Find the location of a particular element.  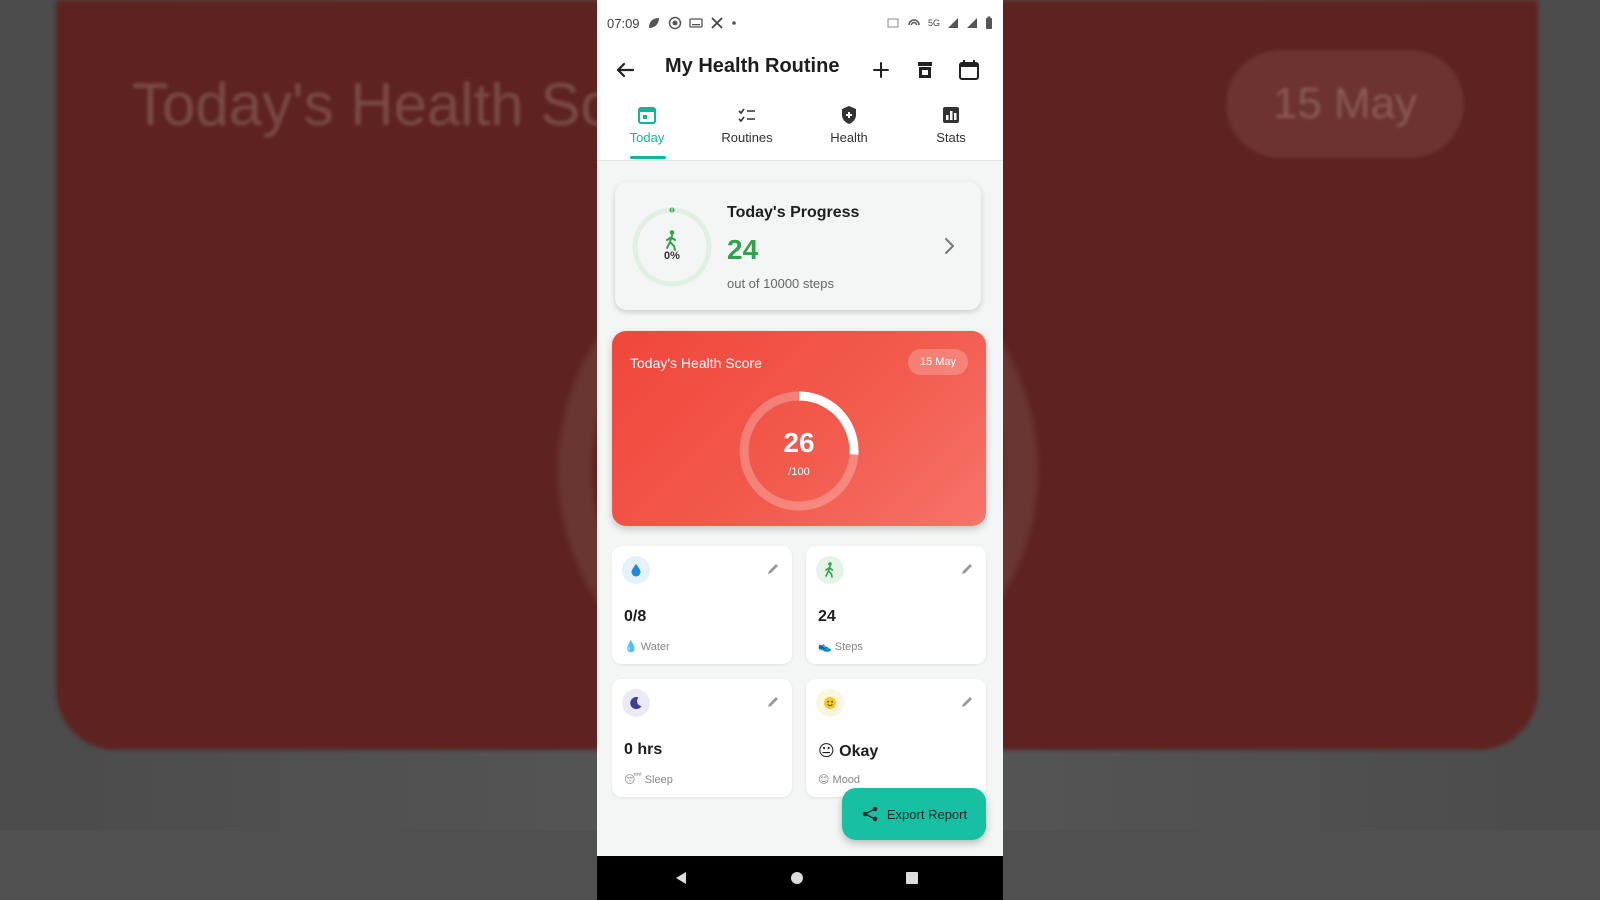

mood-label: 😊 Mood is located at coordinates (839, 780).